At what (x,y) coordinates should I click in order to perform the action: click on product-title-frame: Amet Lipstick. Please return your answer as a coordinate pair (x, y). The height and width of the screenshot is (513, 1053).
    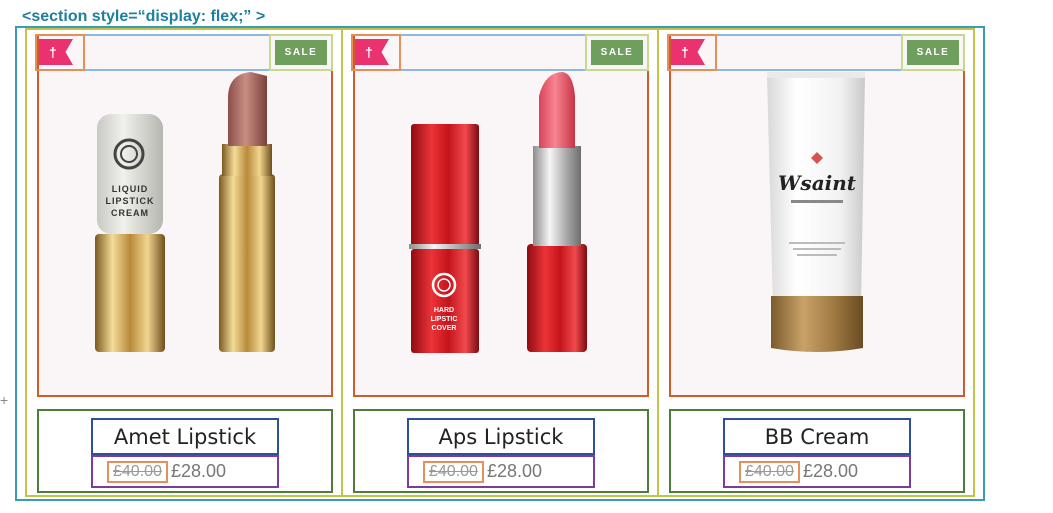
    Looking at the image, I should click on (185, 436).